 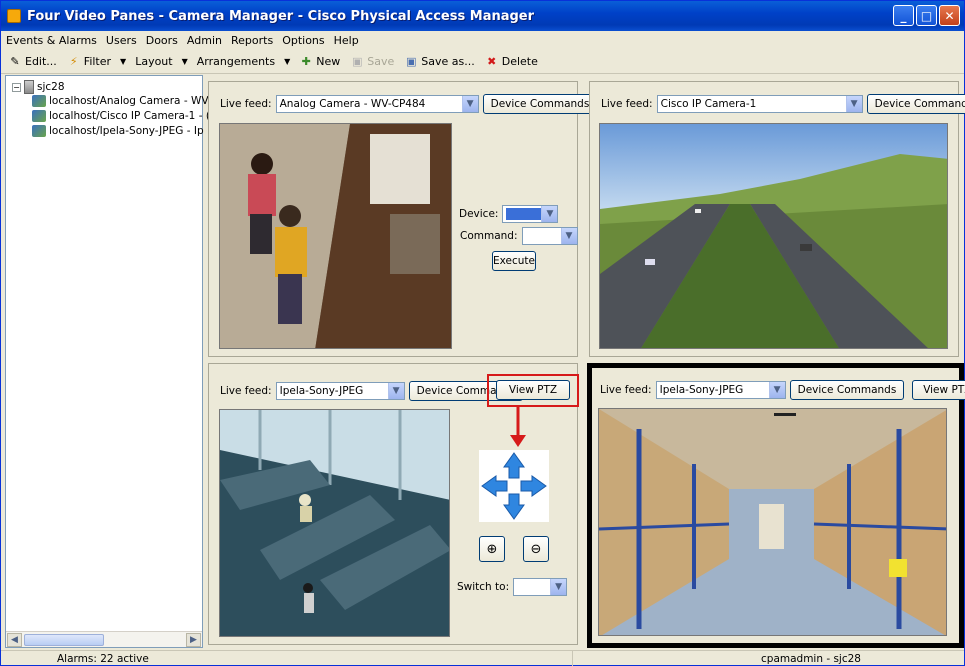 What do you see at coordinates (492, 61) in the screenshot?
I see `delete-x-icon: ✖` at bounding box center [492, 61].